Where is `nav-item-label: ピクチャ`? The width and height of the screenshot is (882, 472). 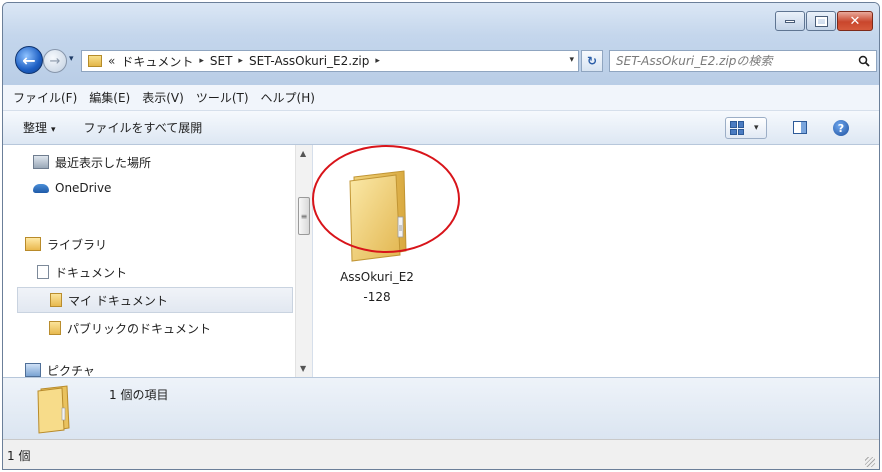
nav-item-label: ピクチャ is located at coordinates (71, 370).